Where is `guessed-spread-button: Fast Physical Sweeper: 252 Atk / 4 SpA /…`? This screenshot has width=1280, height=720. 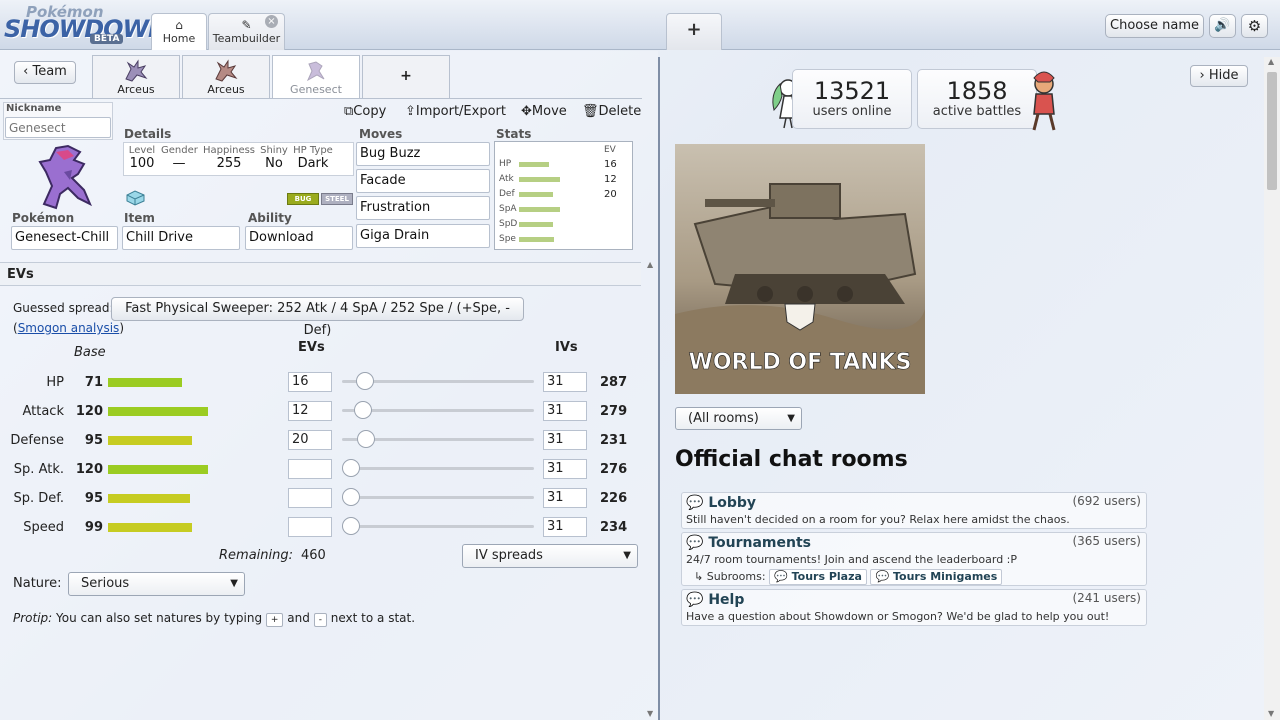 guessed-spread-button: Fast Physical Sweeper: 252 Atk / 4 SpA /… is located at coordinates (317, 317).